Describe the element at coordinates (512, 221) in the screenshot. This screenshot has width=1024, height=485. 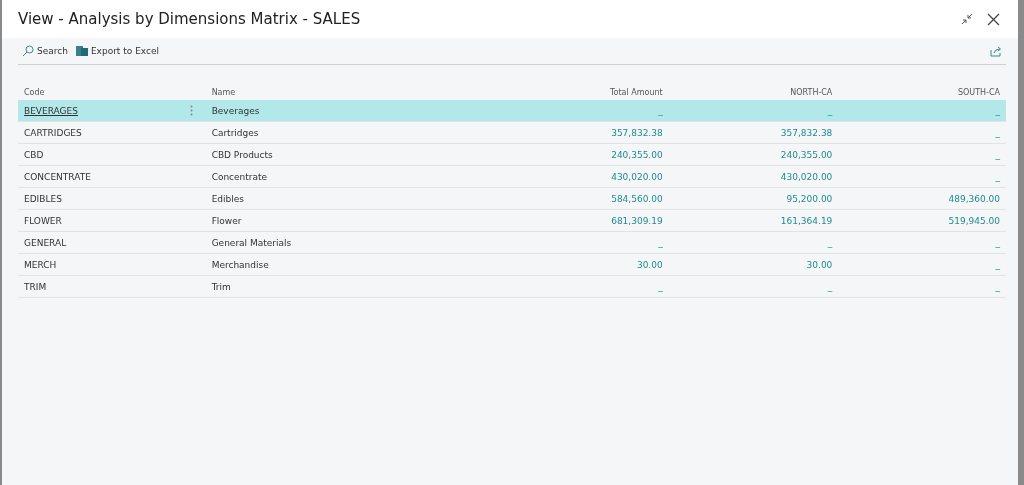
I see `table-row: FLOWER Flower 681,309.19 161,364.19 519,945.00` at that location.